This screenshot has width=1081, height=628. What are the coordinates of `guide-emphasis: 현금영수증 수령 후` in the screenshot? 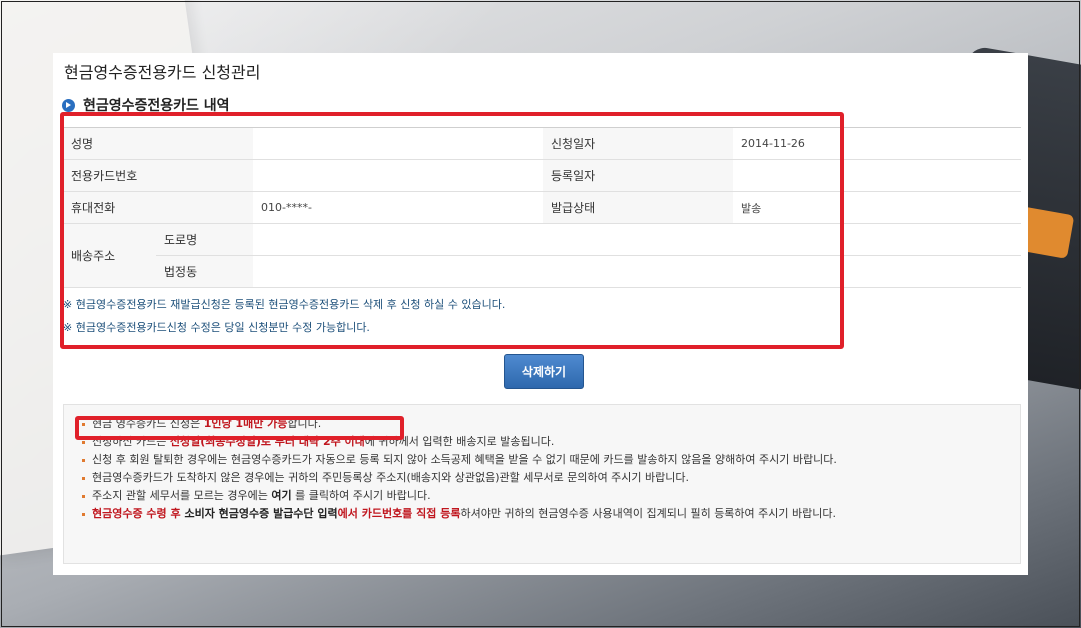 It's located at (138, 513).